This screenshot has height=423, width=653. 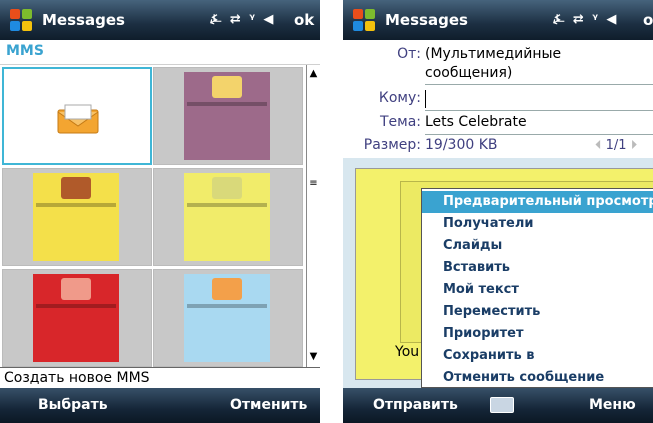 What do you see at coordinates (313, 357) in the screenshot?
I see `scroll-down-arrow-icon: ▼` at bounding box center [313, 357].